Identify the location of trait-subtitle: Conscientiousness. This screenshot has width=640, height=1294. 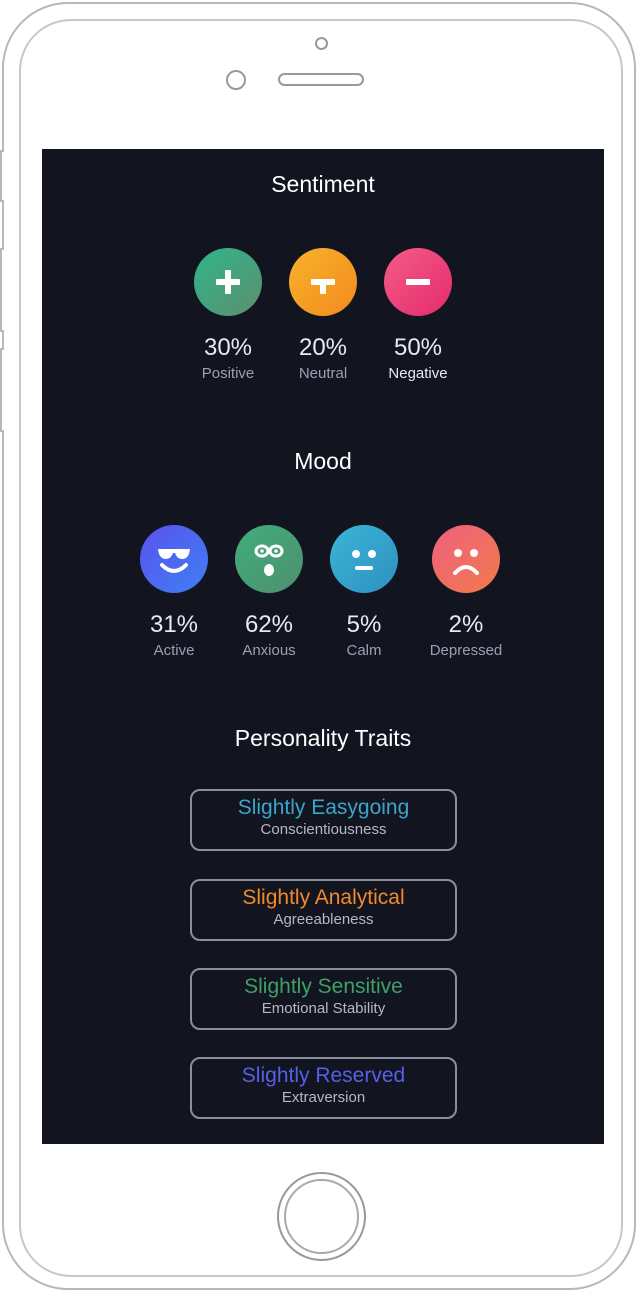
(323, 829).